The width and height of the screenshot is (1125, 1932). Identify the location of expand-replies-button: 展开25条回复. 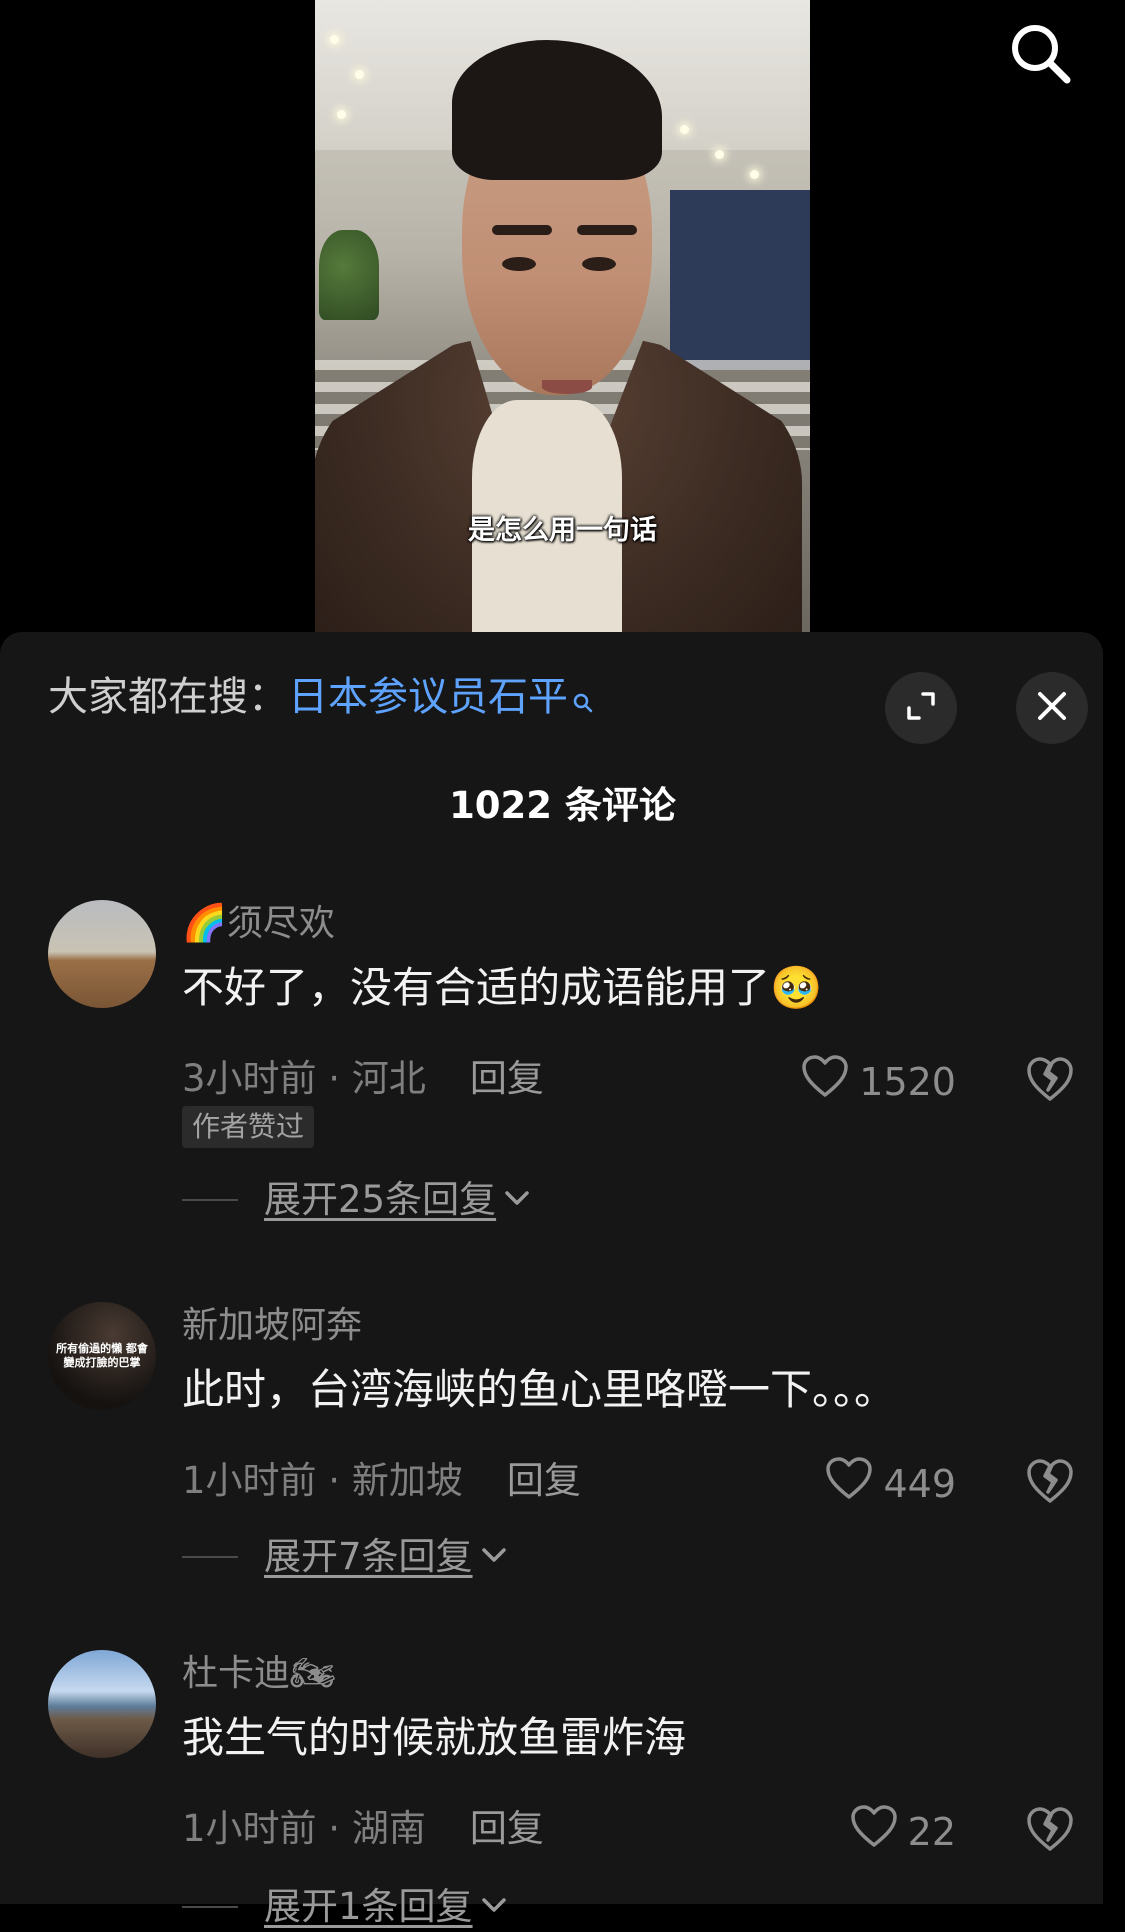
(356, 1200).